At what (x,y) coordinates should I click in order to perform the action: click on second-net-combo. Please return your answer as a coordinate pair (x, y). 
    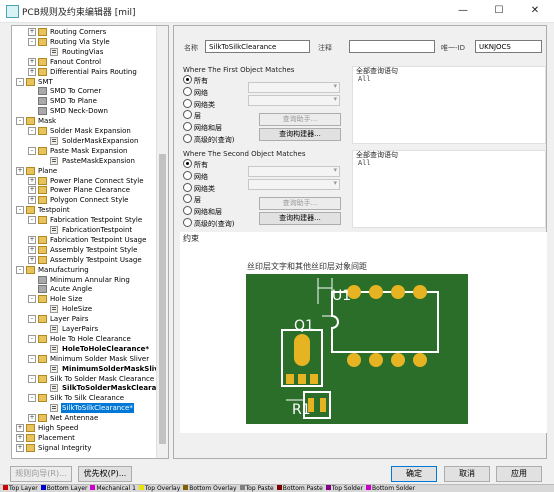
    Looking at the image, I should click on (294, 171).